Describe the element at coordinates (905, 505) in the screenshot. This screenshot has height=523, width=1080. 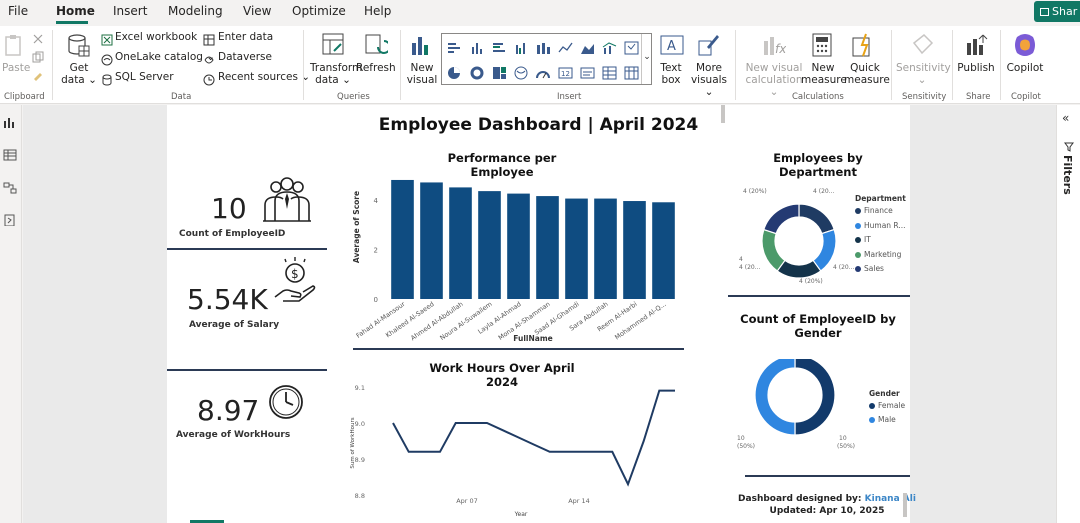
I see `visual-scrollbar` at that location.